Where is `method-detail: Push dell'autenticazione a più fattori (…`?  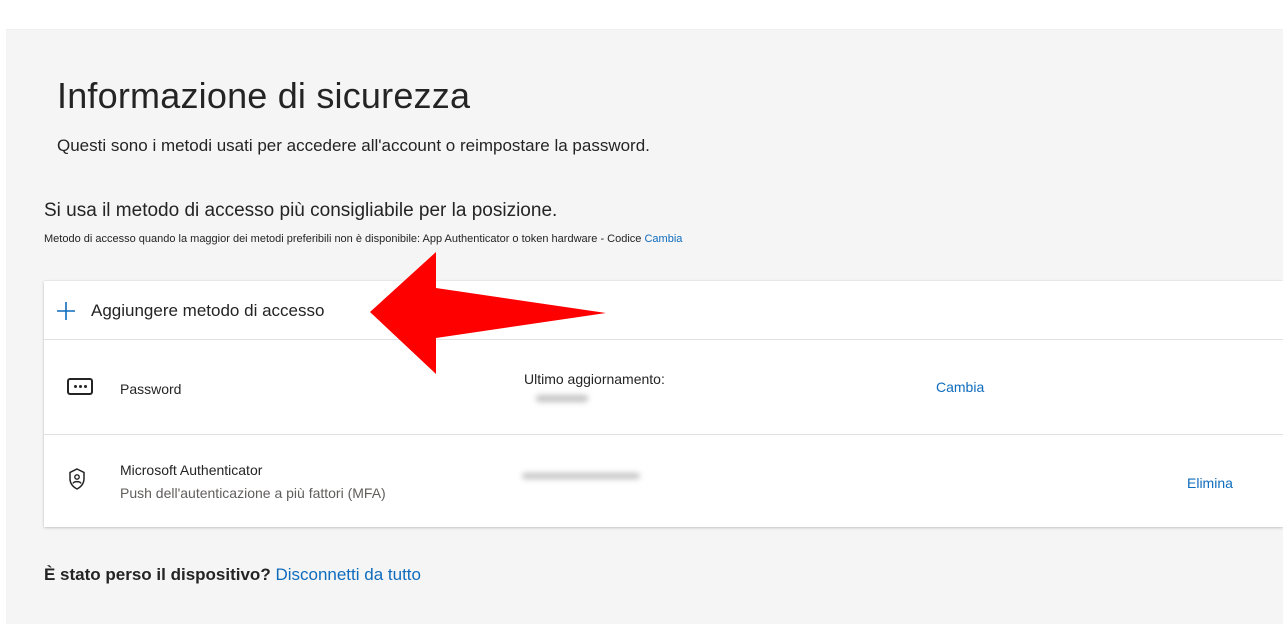
method-detail: Push dell'autenticazione a più fattori (… is located at coordinates (253, 493).